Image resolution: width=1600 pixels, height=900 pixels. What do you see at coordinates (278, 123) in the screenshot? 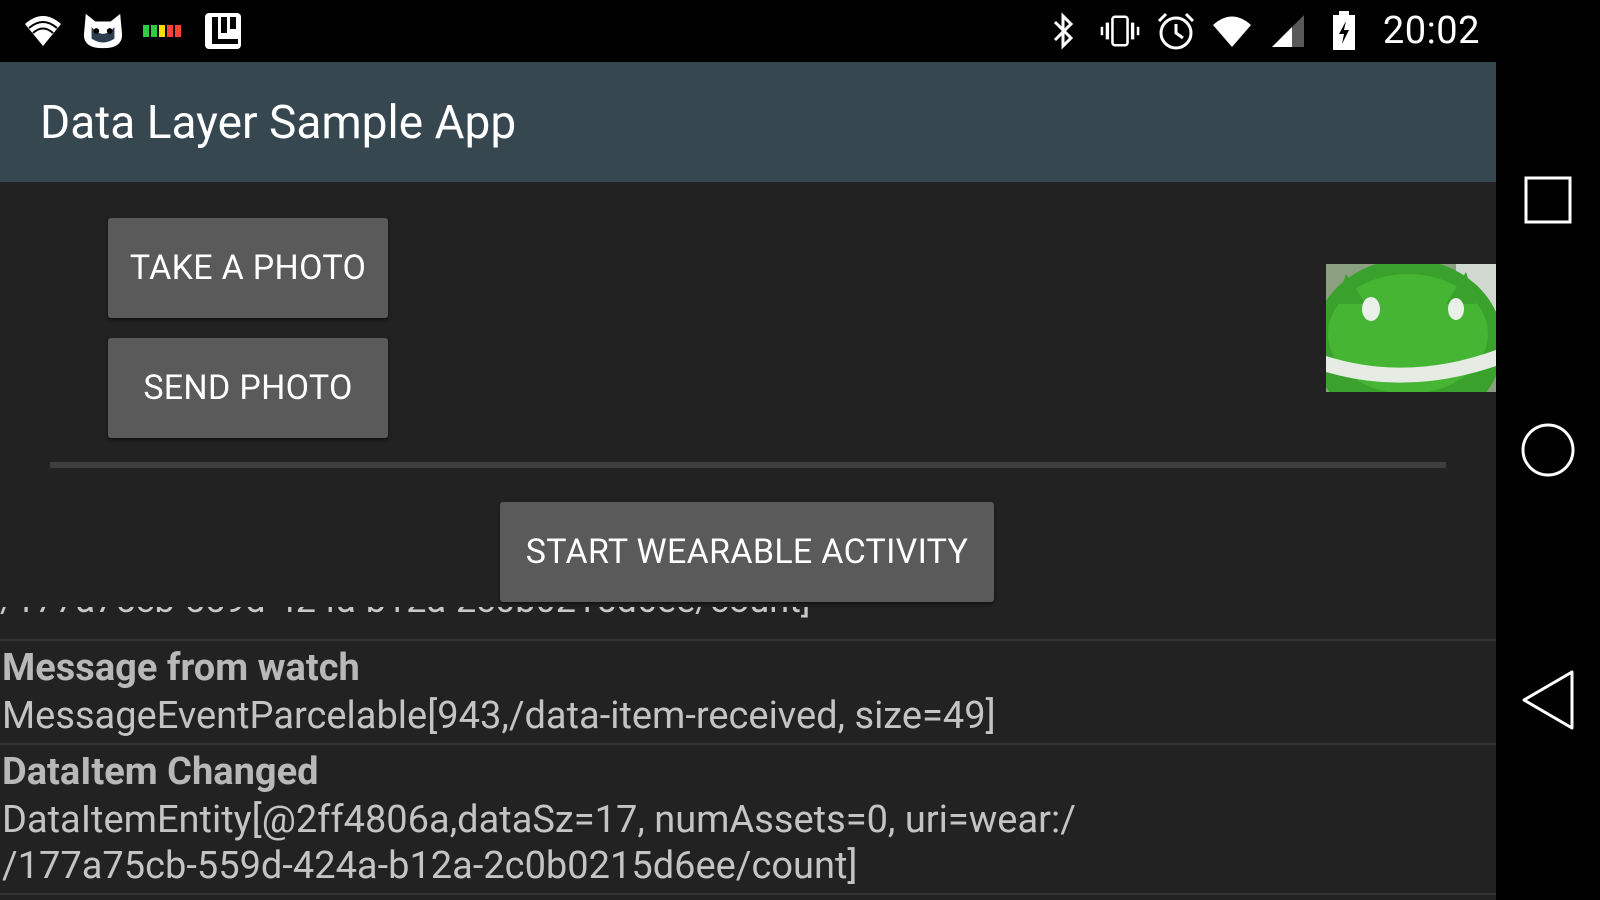
I see `app-title: Data Layer Sample App` at bounding box center [278, 123].